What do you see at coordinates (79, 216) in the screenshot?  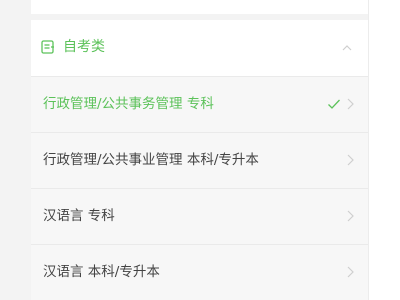 I see `option-label: 汉语言 专科` at bounding box center [79, 216].